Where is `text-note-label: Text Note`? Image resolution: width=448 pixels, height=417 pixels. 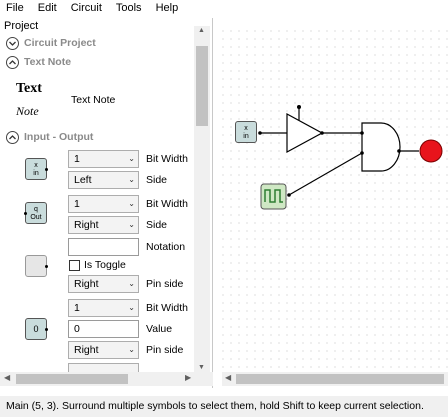
text-note-label: Text Note is located at coordinates (93, 100).